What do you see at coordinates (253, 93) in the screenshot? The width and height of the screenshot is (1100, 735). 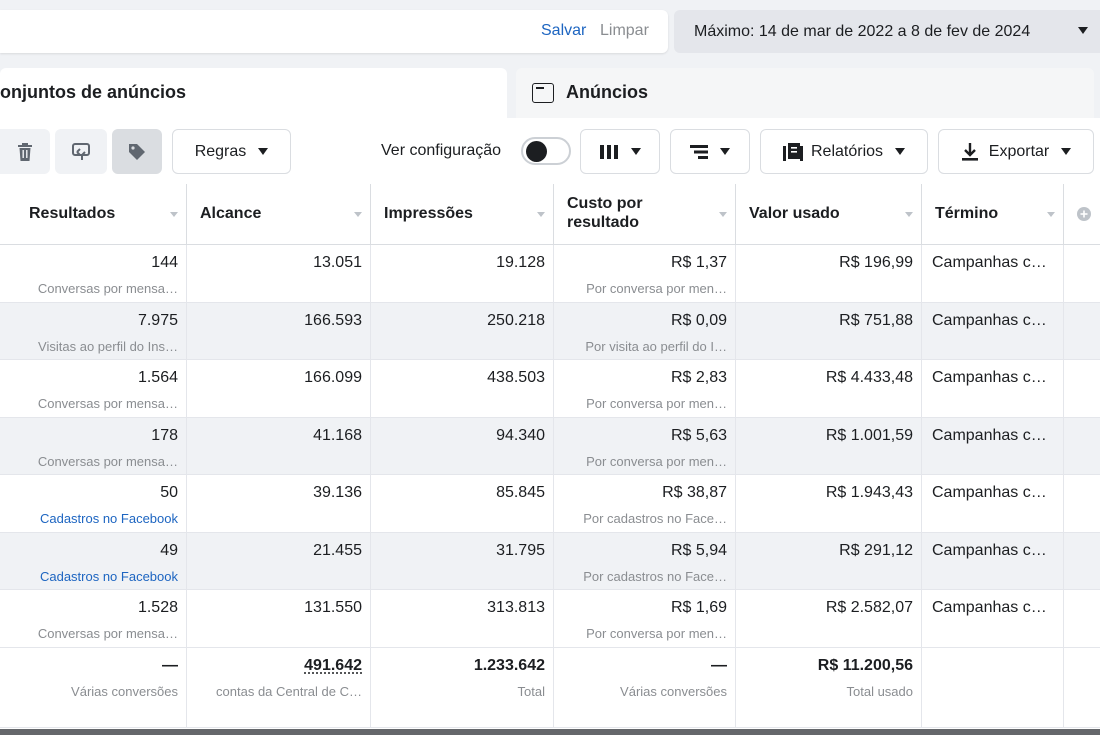 I see `tab-ad-sets: onjuntos de anúncios` at bounding box center [253, 93].